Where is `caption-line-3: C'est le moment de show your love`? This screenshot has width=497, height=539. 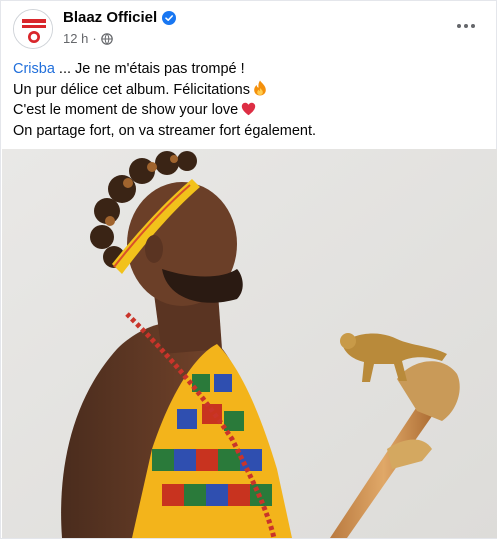
caption-line-3: C'est le moment de show your love is located at coordinates (248, 110).